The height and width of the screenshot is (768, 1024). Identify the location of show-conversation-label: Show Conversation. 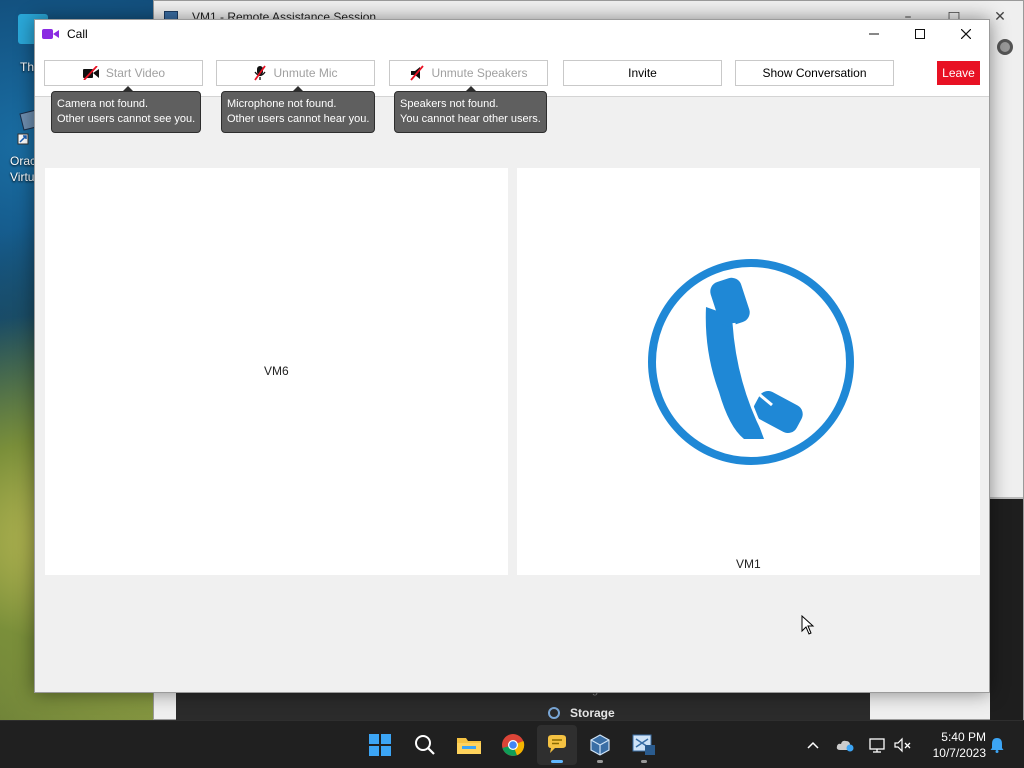
(814, 73).